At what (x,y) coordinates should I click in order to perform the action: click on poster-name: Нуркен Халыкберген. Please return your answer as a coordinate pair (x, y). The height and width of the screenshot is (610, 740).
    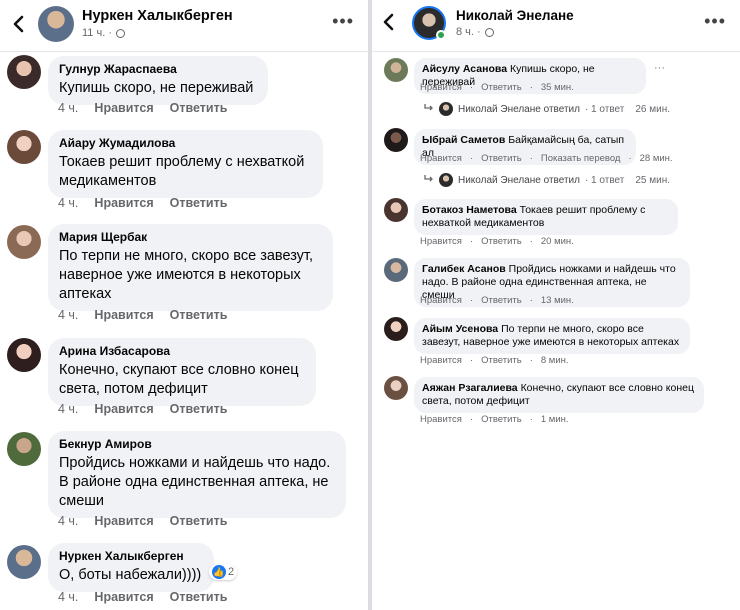
    Looking at the image, I should click on (157, 16).